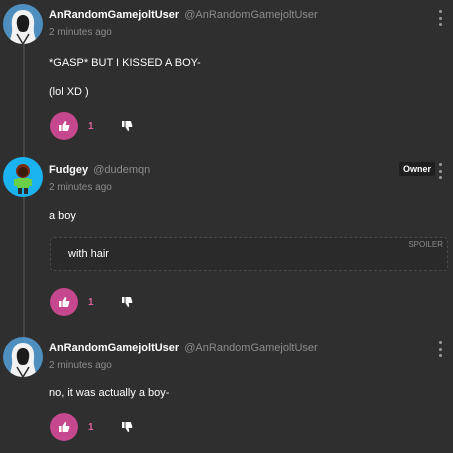  What do you see at coordinates (249, 254) in the screenshot?
I see `spoiler-block: SPOILER with hair` at bounding box center [249, 254].